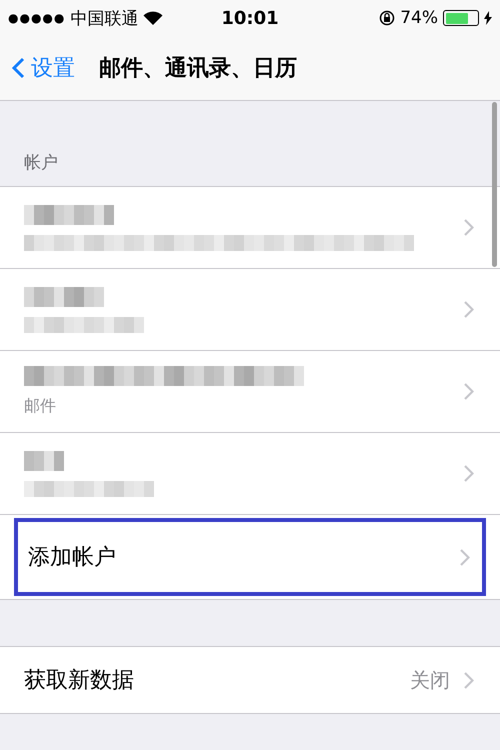  Describe the element at coordinates (250, 18) in the screenshot. I see `clock: 10:01` at that location.